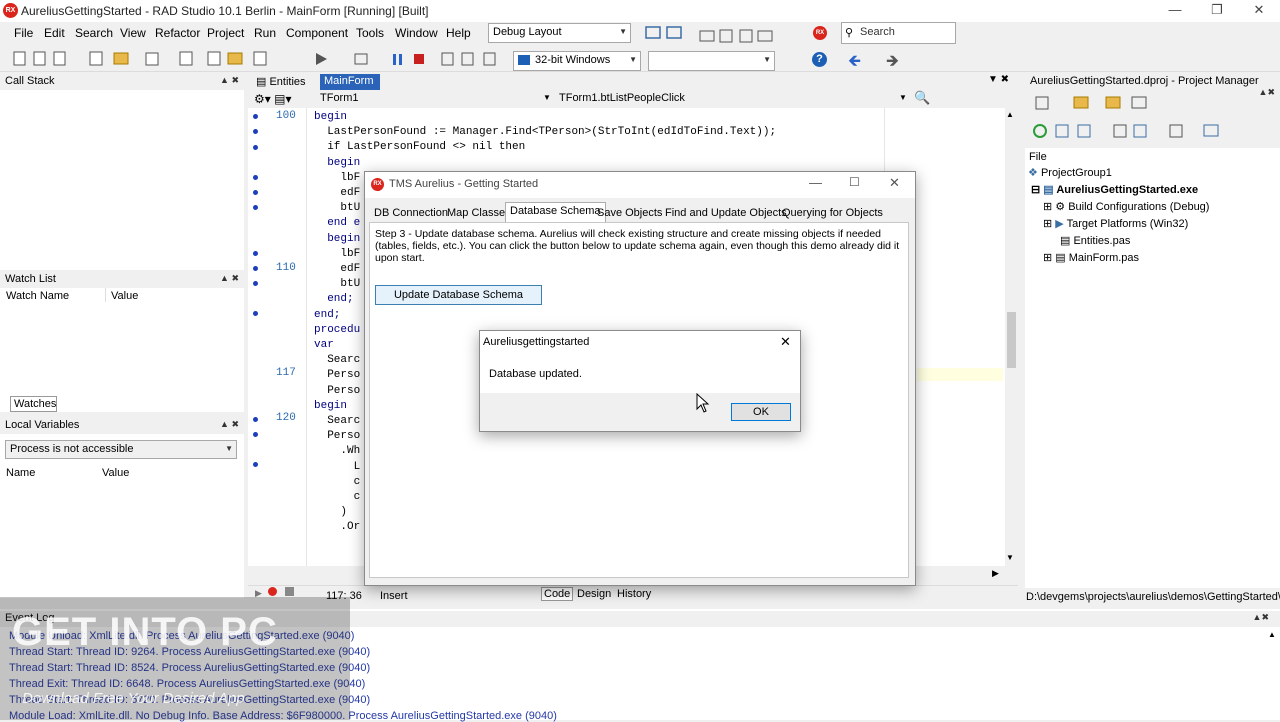  I want to click on menu-search: Search, so click(94, 33).